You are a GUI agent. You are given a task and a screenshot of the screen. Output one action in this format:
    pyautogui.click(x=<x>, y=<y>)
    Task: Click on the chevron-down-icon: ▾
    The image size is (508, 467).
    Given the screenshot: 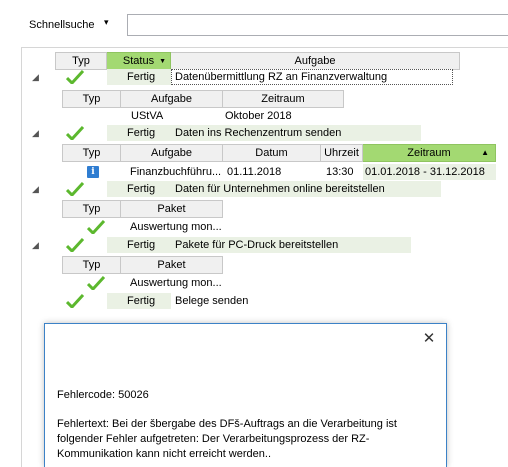 What is the action you would take?
    pyautogui.click(x=106, y=22)
    